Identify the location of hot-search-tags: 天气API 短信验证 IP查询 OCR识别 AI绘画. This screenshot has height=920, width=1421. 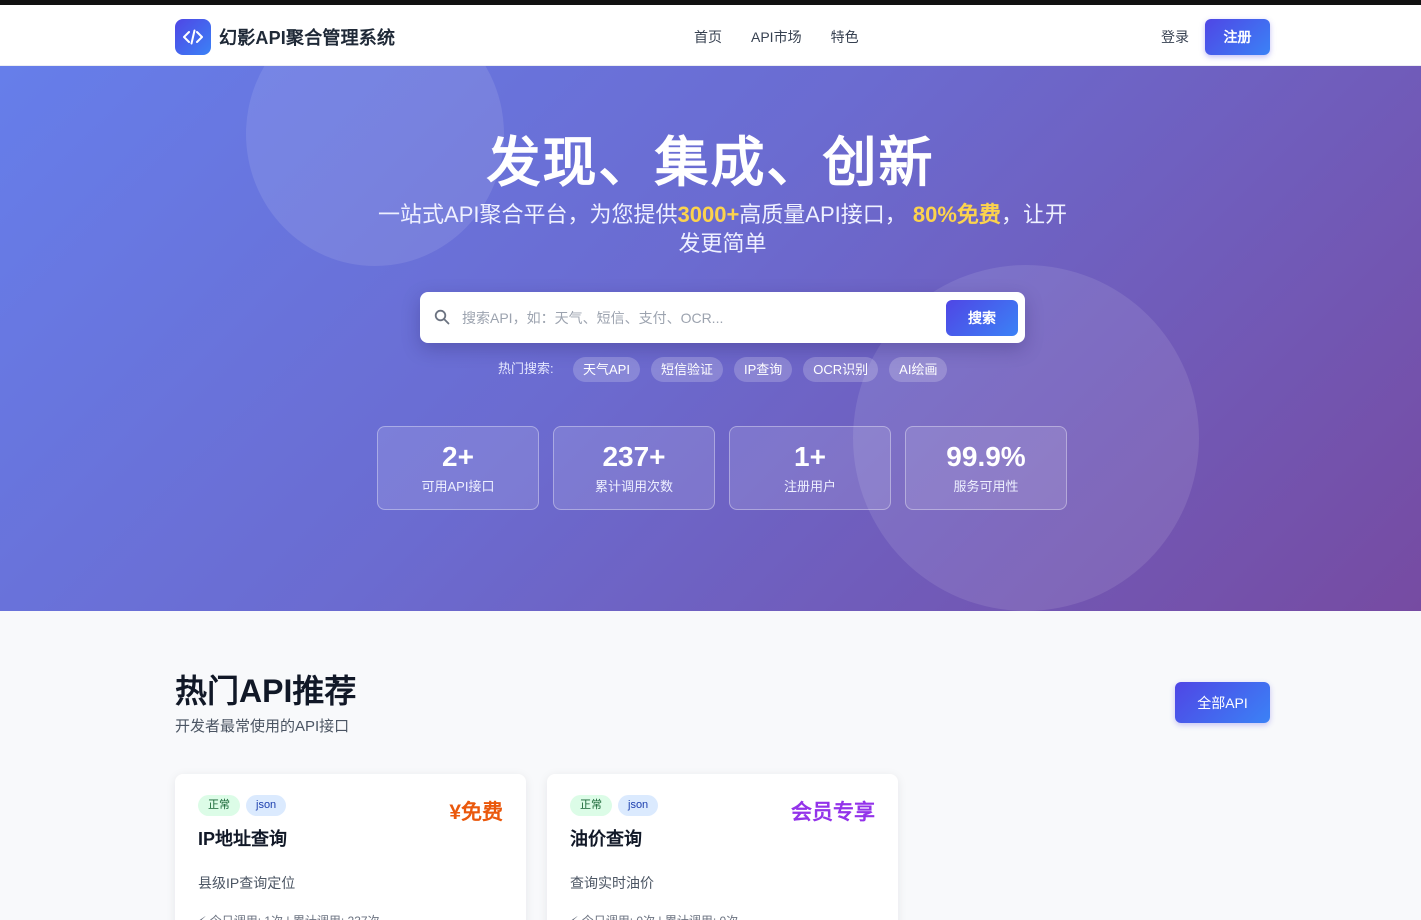
(765, 369).